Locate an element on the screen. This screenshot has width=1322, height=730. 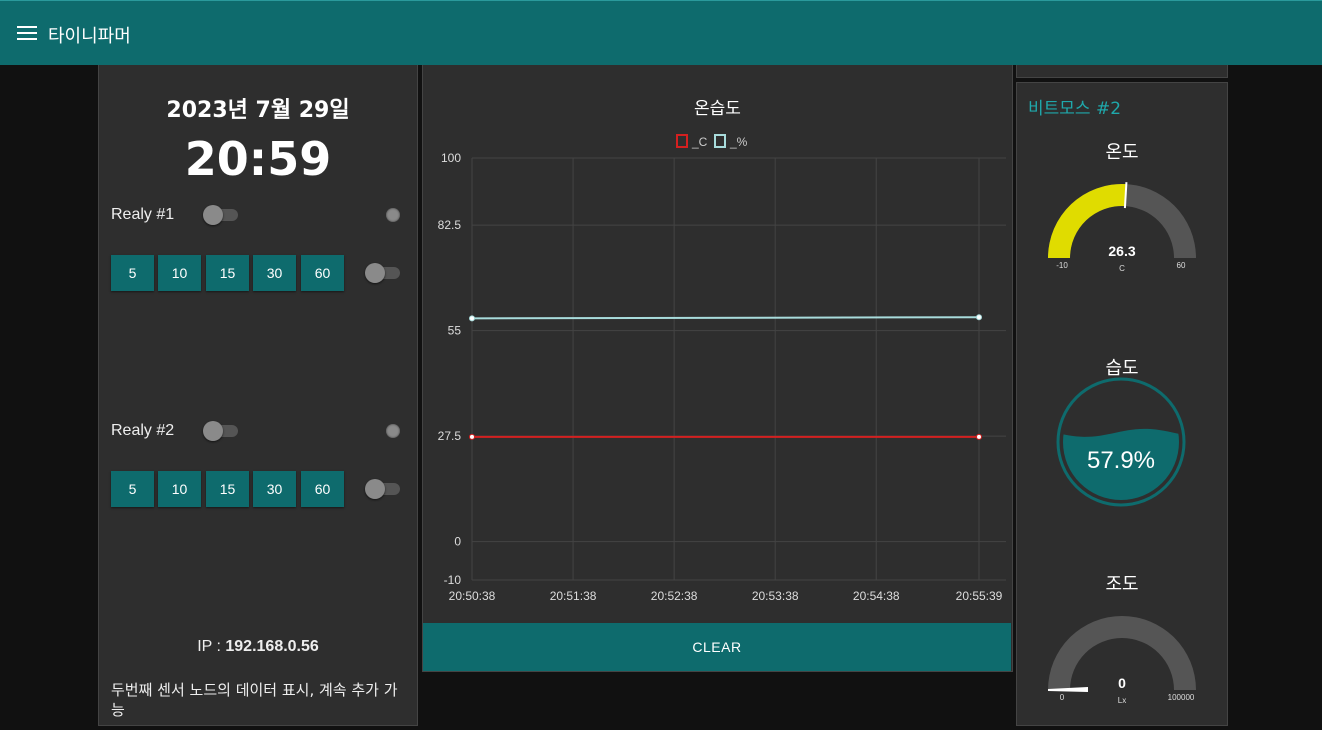
temperature-unit: C is located at coordinates (1122, 268).